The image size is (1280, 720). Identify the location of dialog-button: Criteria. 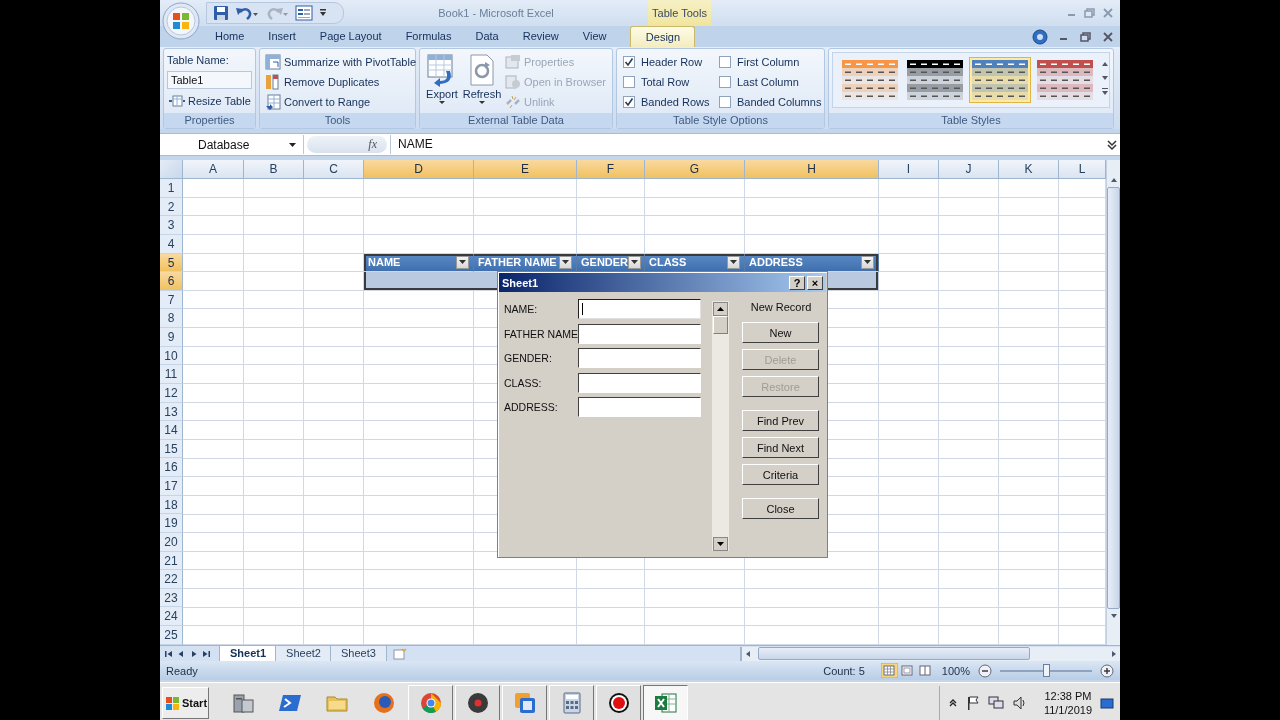
(780, 474).